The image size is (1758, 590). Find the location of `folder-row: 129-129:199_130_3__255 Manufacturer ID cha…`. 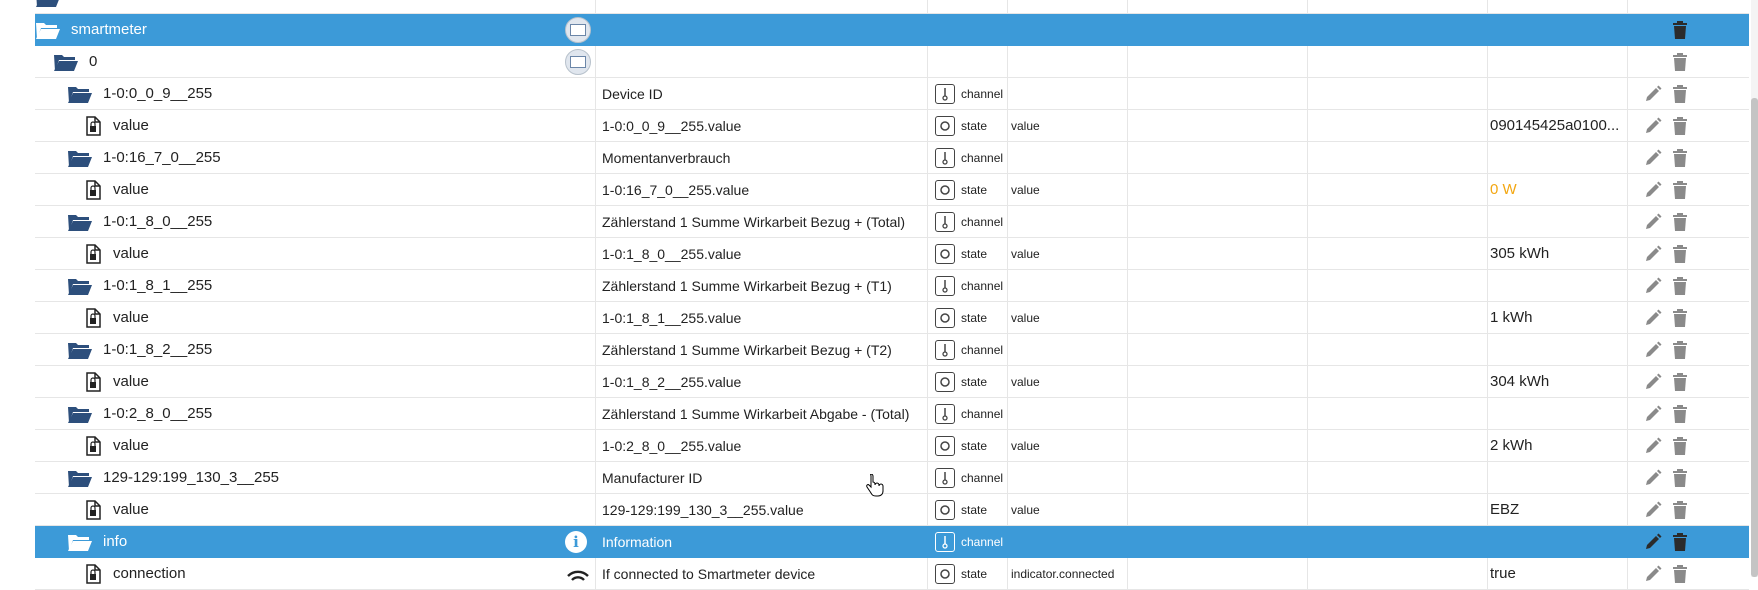

folder-row: 129-129:199_130_3__255 Manufacturer ID cha… is located at coordinates (892, 478).